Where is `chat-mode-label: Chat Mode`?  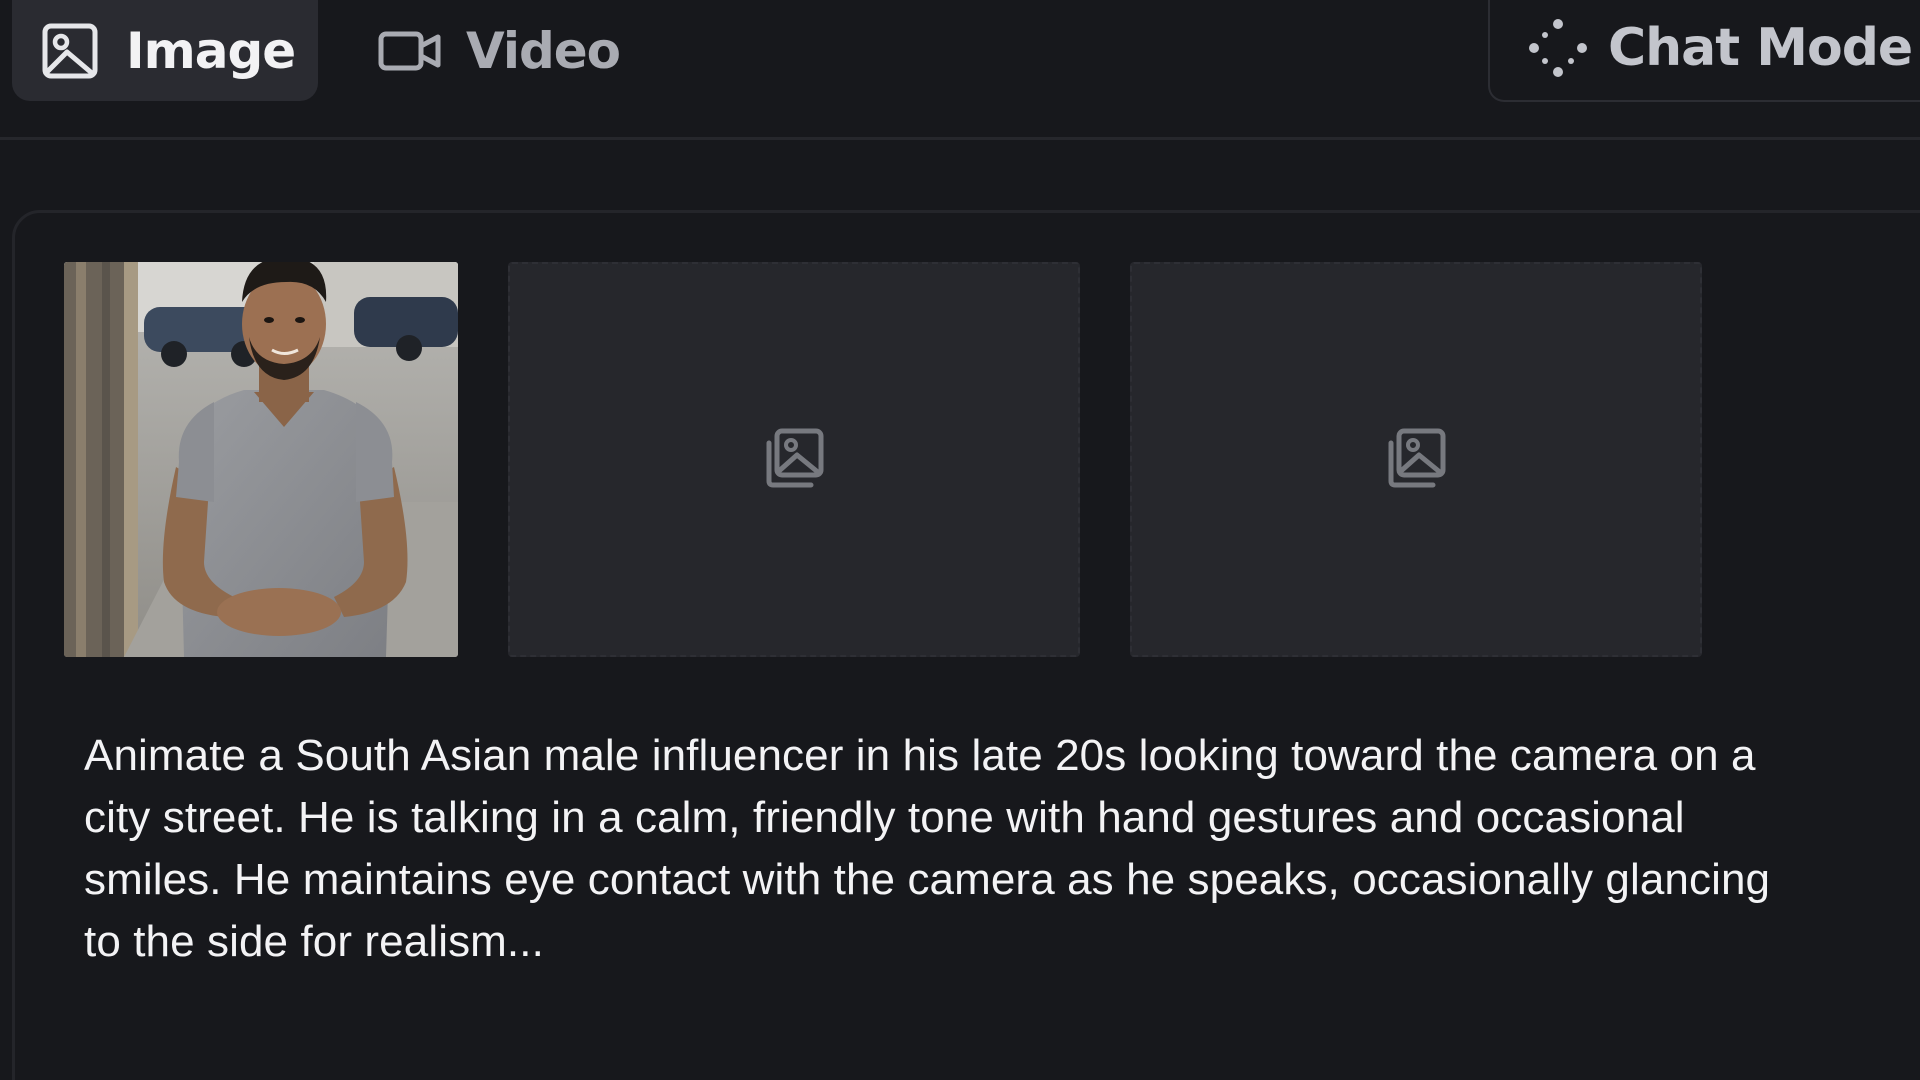
chat-mode-label: Chat Mode is located at coordinates (1760, 48).